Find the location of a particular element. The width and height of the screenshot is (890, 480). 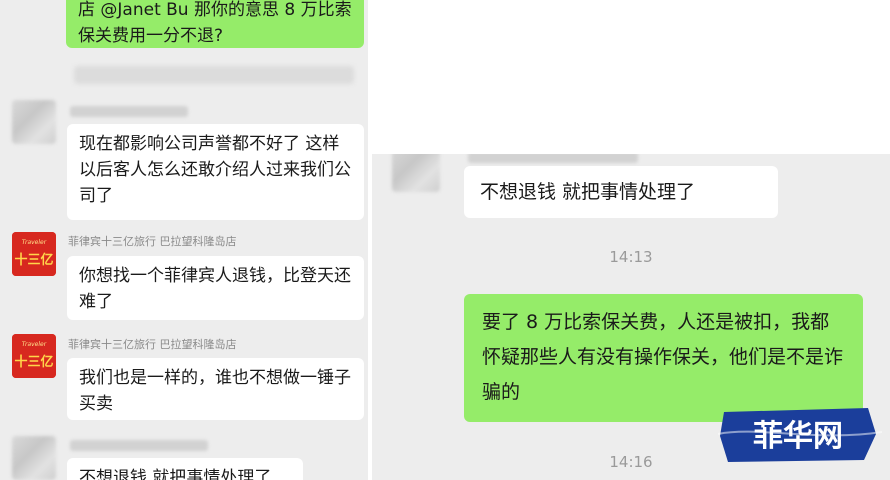

incoming-message: 我们也是一样的，谁也不想做一锤子买卖 is located at coordinates (215, 389).